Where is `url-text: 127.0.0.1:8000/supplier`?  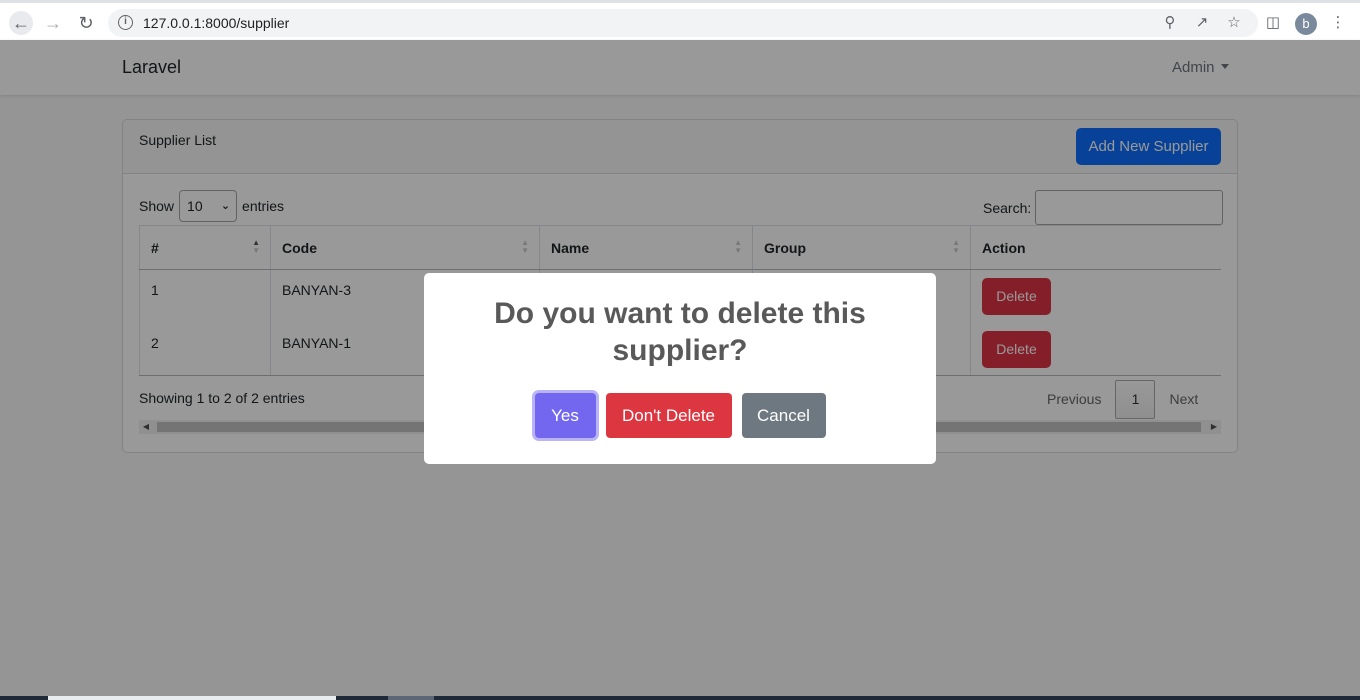
url-text: 127.0.0.1:8000/supplier is located at coordinates (216, 23).